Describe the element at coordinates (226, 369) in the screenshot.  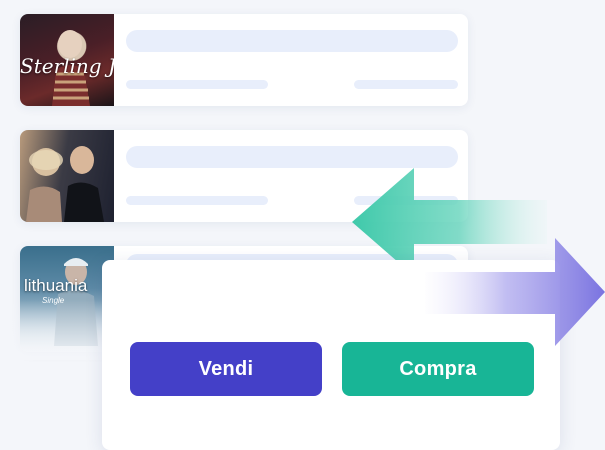
I see `sell-button: Vendi` at that location.